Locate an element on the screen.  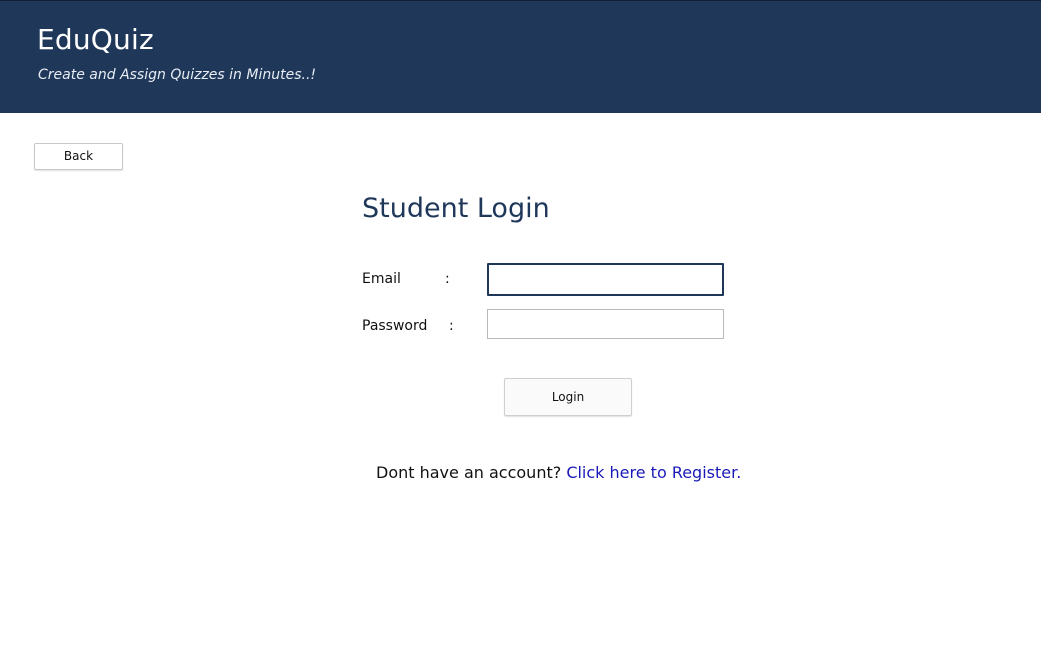
password-field is located at coordinates (605, 324).